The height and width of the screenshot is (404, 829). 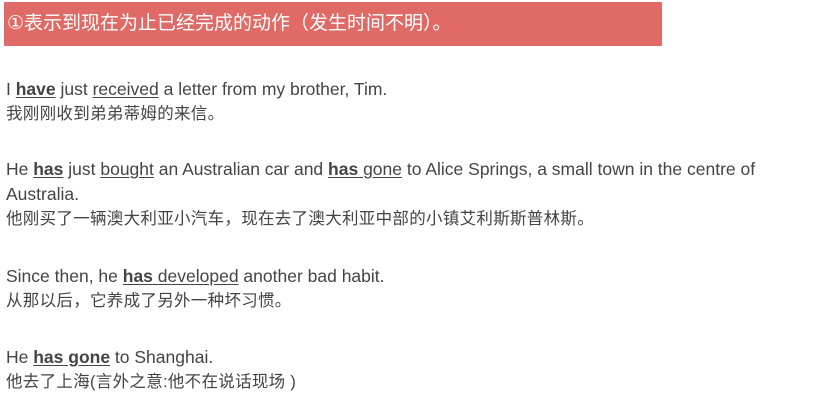 I want to click on text-segment: an Australian car and, so click(x=241, y=169).